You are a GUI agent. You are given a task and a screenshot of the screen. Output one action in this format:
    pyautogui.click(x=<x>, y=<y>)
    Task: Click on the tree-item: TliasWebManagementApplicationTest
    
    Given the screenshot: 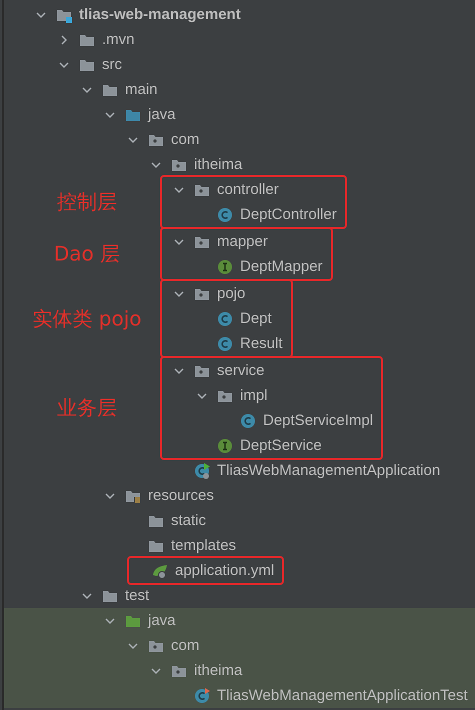 What is the action you would take?
    pyautogui.click(x=239, y=695)
    